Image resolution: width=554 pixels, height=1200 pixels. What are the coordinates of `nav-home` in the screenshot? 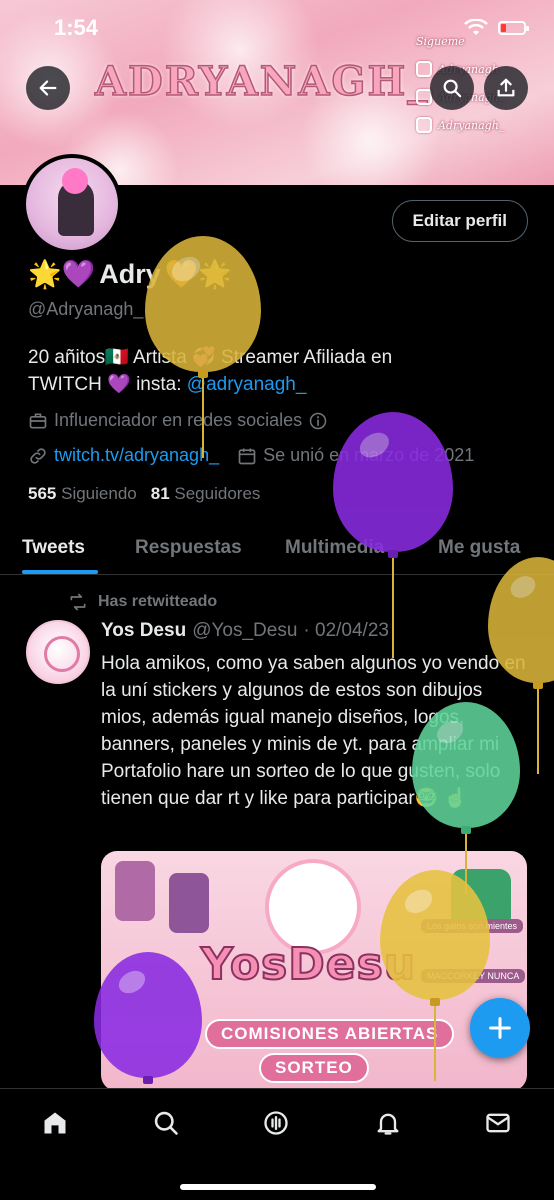 It's located at (55, 1123).